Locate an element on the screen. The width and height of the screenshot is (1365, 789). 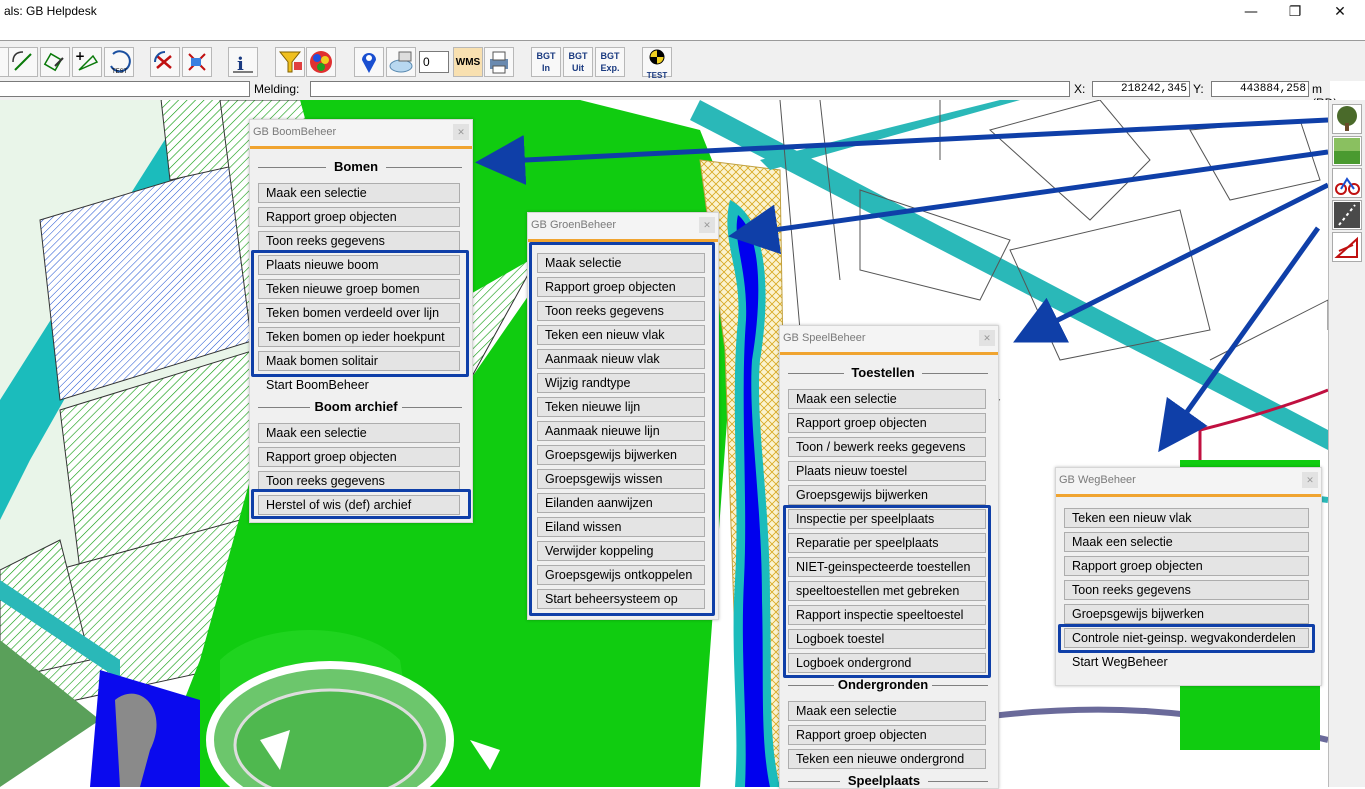
bgt-uit-button: BGT Uit is located at coordinates (578, 62).